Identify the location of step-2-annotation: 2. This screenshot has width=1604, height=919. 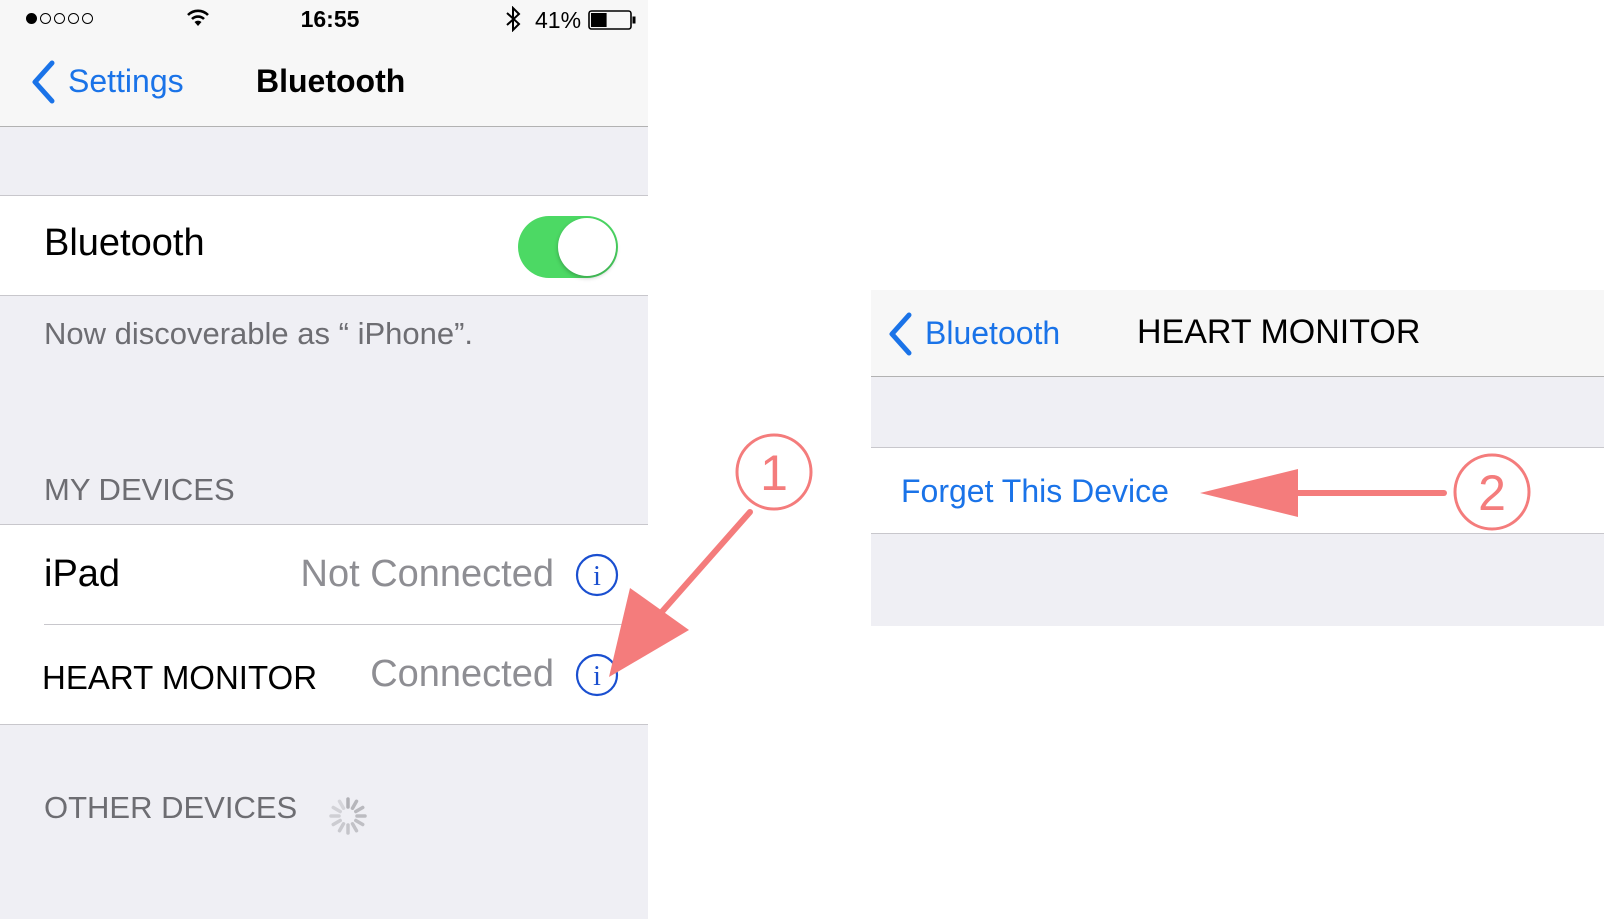
(1365, 492).